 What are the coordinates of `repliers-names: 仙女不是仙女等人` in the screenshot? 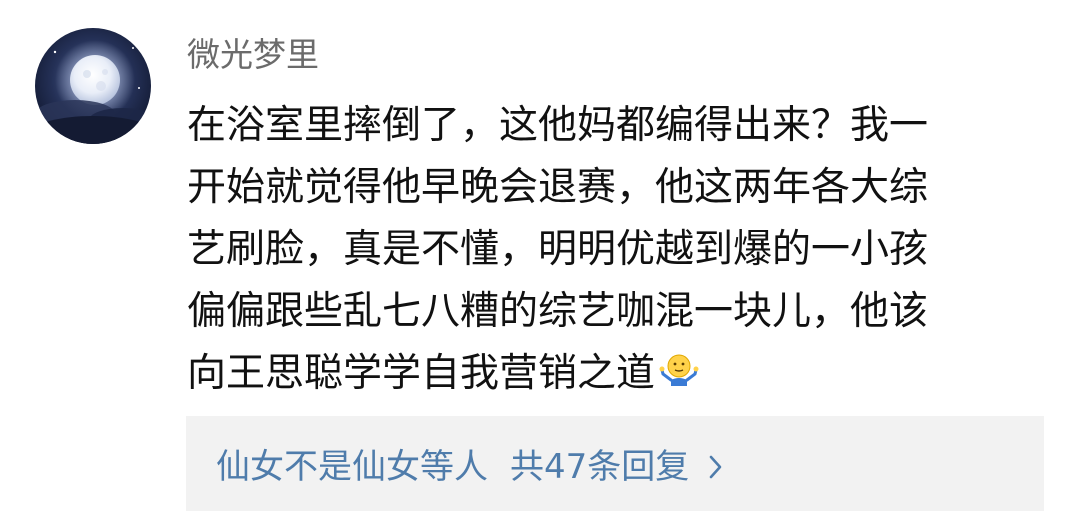 It's located at (352, 467).